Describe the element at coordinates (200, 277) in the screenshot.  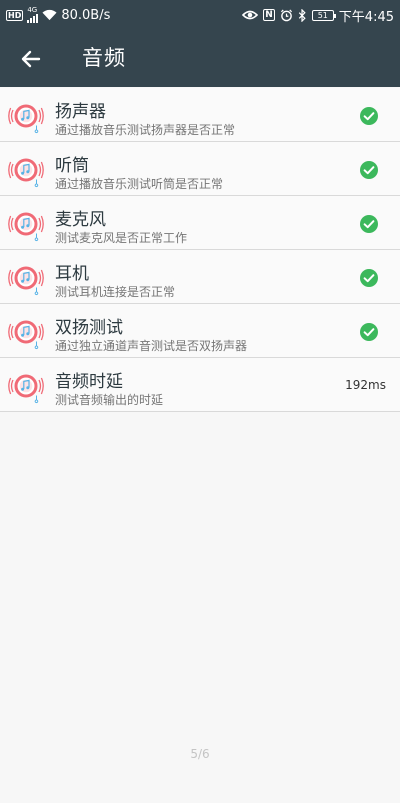
I see `list-item-4: 耳机 测试耳机连接是否正常` at that location.